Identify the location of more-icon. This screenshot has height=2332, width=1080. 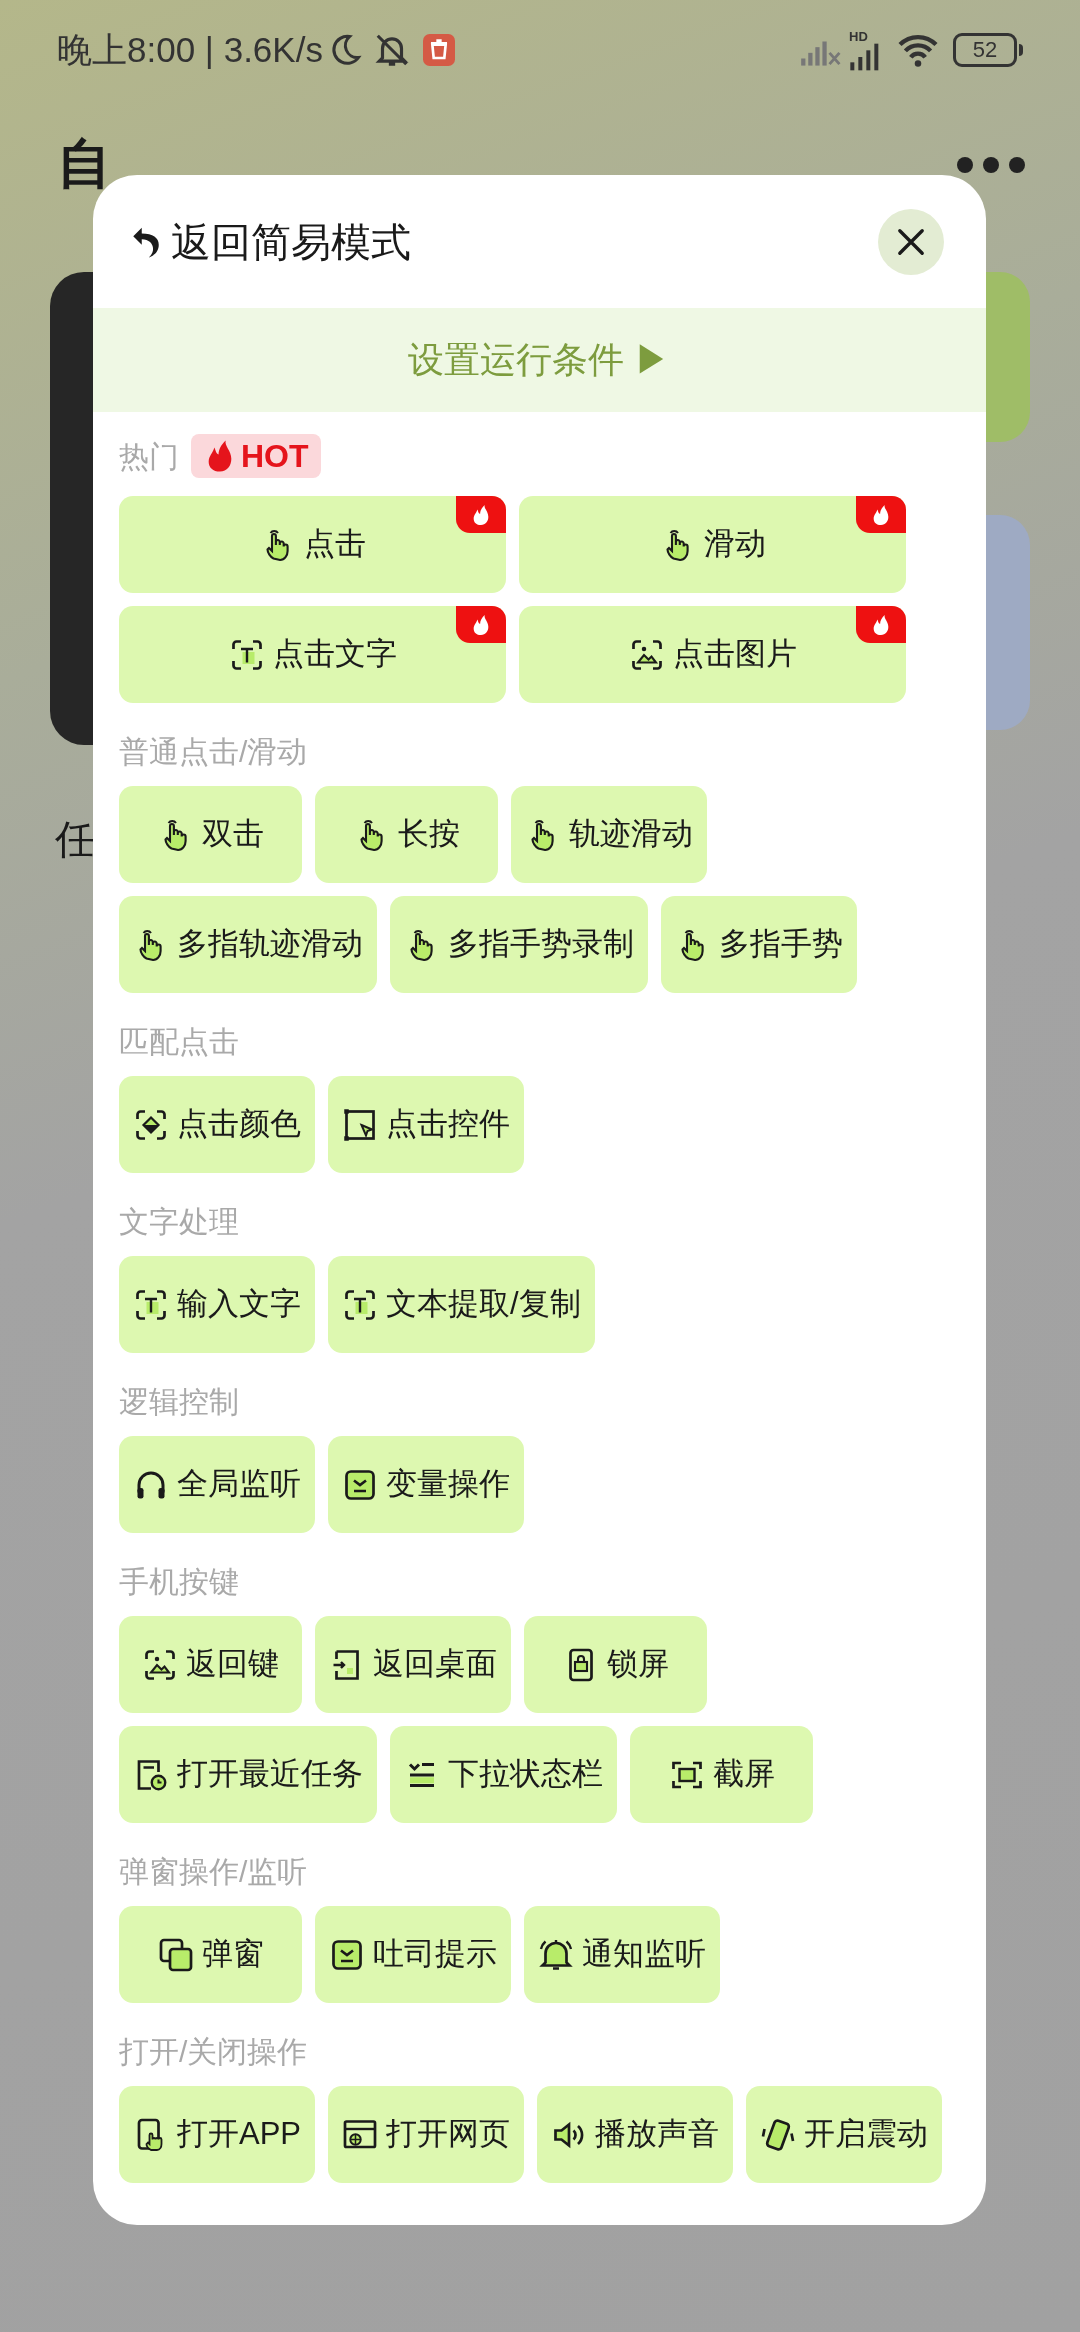
(991, 165).